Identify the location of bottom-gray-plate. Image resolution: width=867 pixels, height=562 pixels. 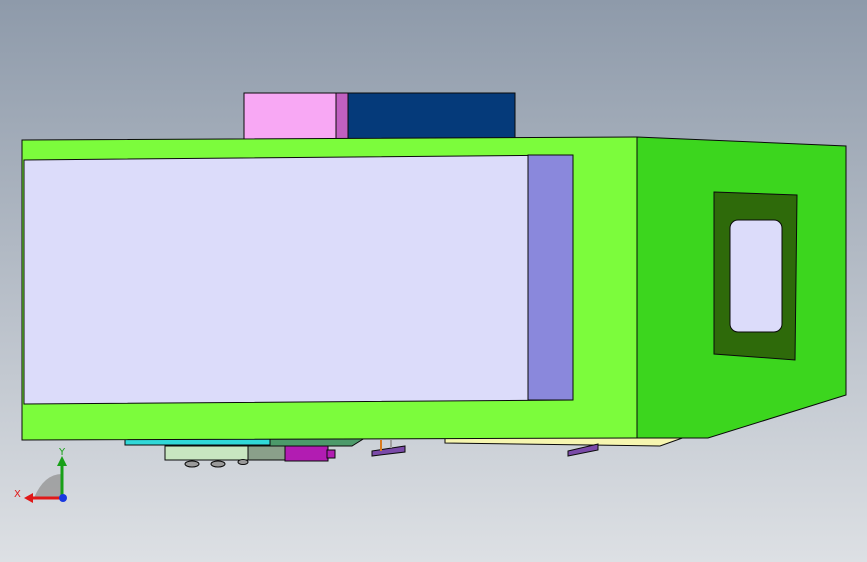
(268, 453).